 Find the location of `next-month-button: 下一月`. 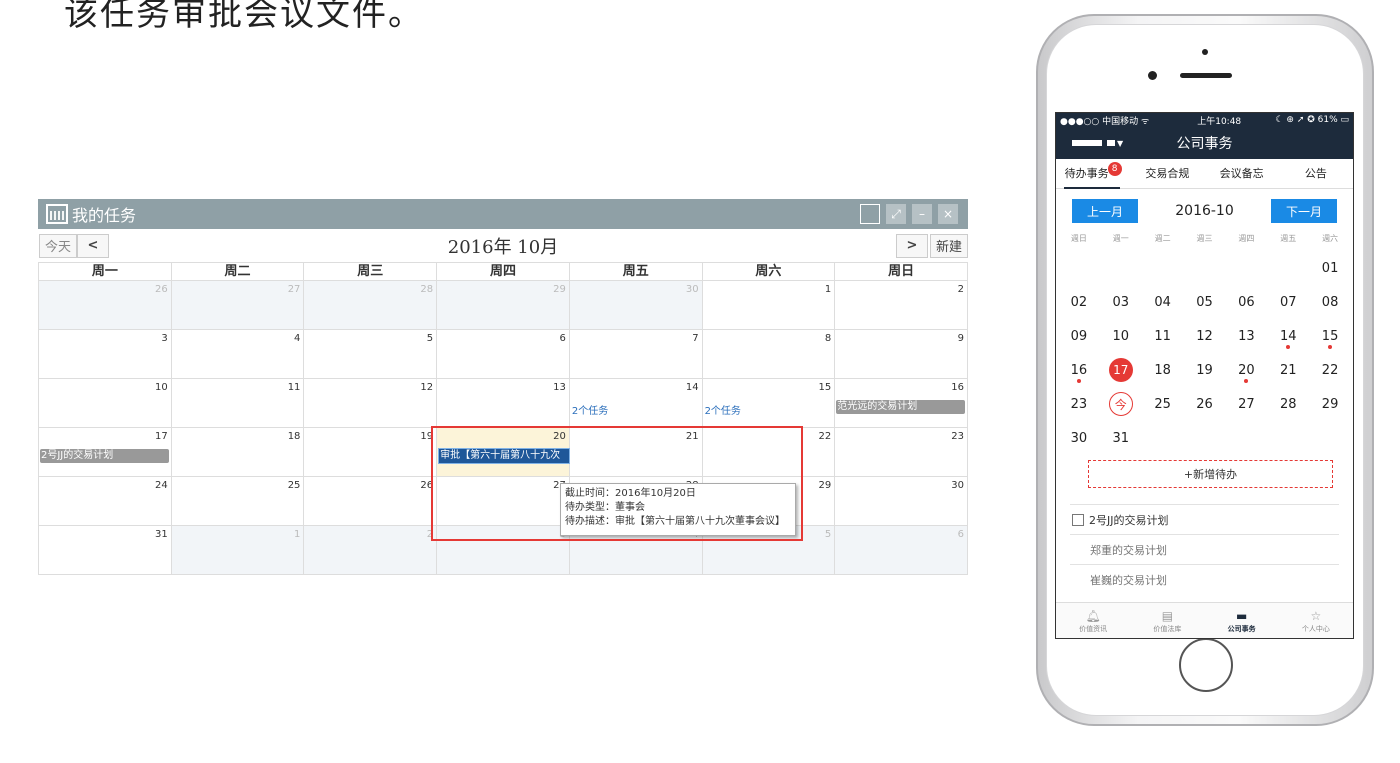

next-month-button: 下一月 is located at coordinates (1304, 211).